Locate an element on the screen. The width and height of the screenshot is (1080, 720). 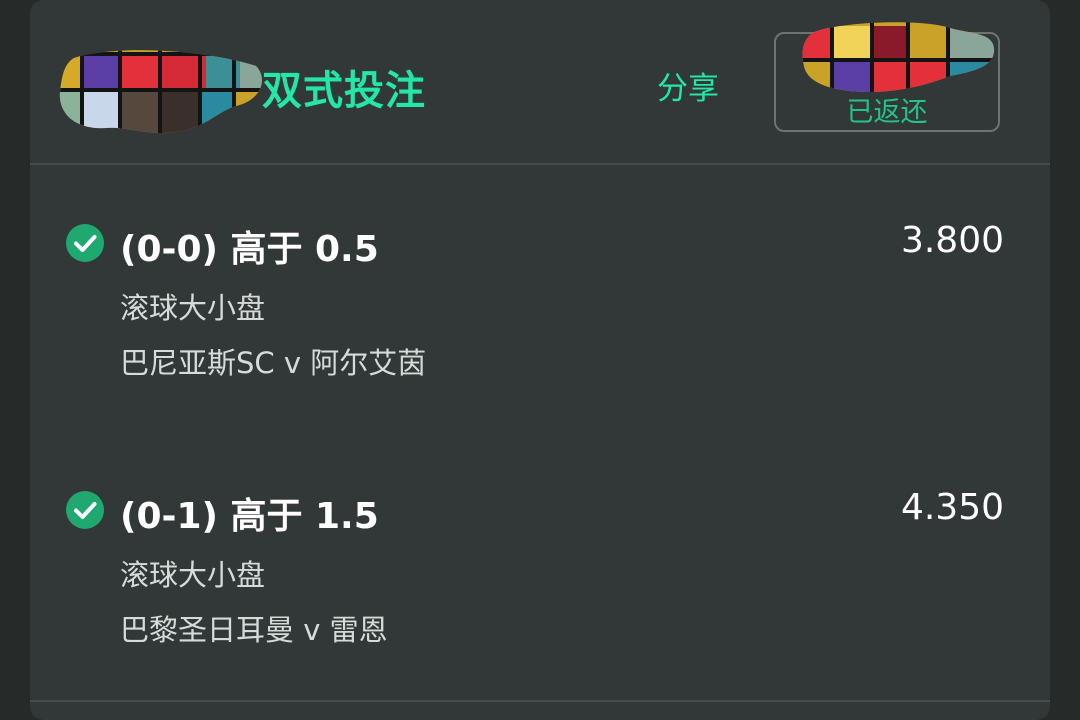
selection-odds: 4.350 is located at coordinates (952, 507).